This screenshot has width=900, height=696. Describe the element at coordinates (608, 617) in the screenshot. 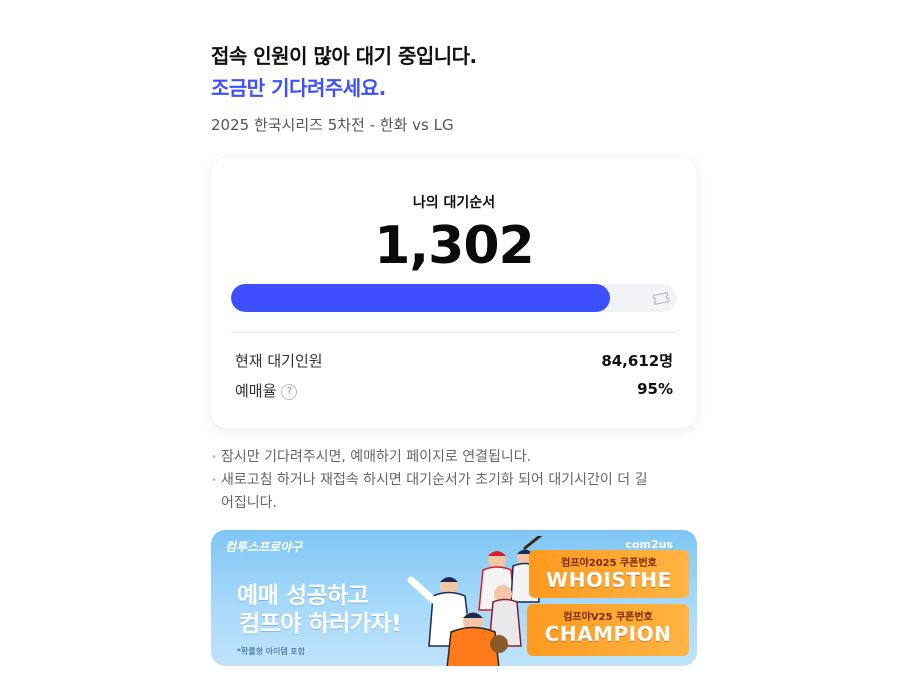

I see `coupon-label: 컴프야V25 쿠폰번호` at that location.